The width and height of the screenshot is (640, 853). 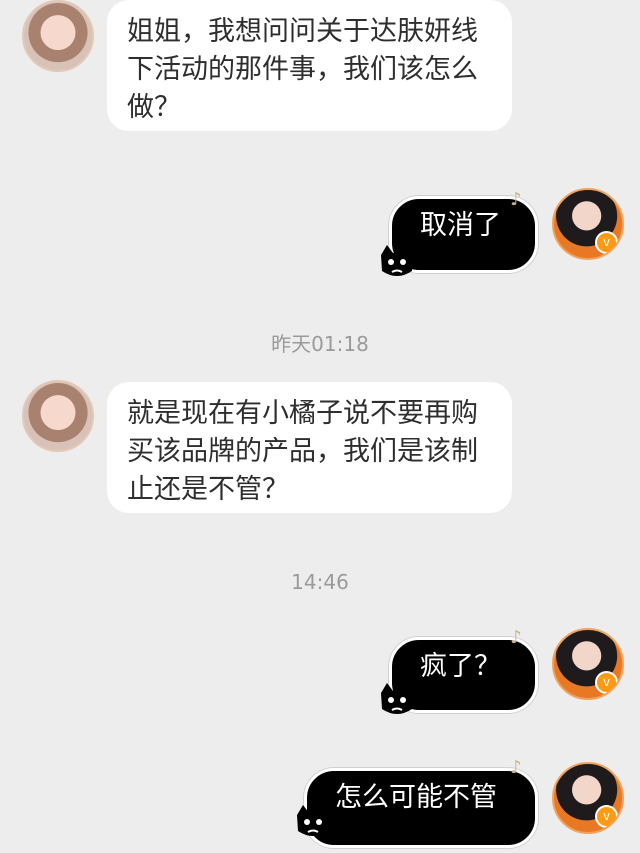 I want to click on incoming-message-bubble: 就是现在有小橘子说不要再购买该品牌的产品，我们是该制止还是不管？, so click(x=309, y=447).